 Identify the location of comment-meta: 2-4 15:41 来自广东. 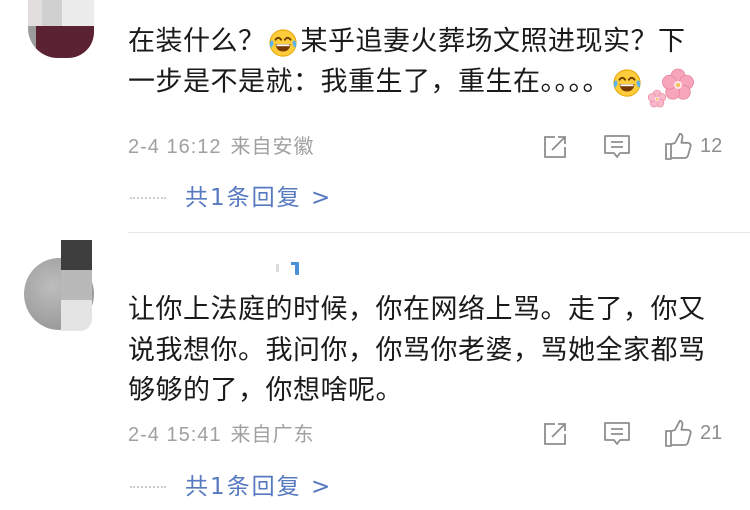
(221, 435).